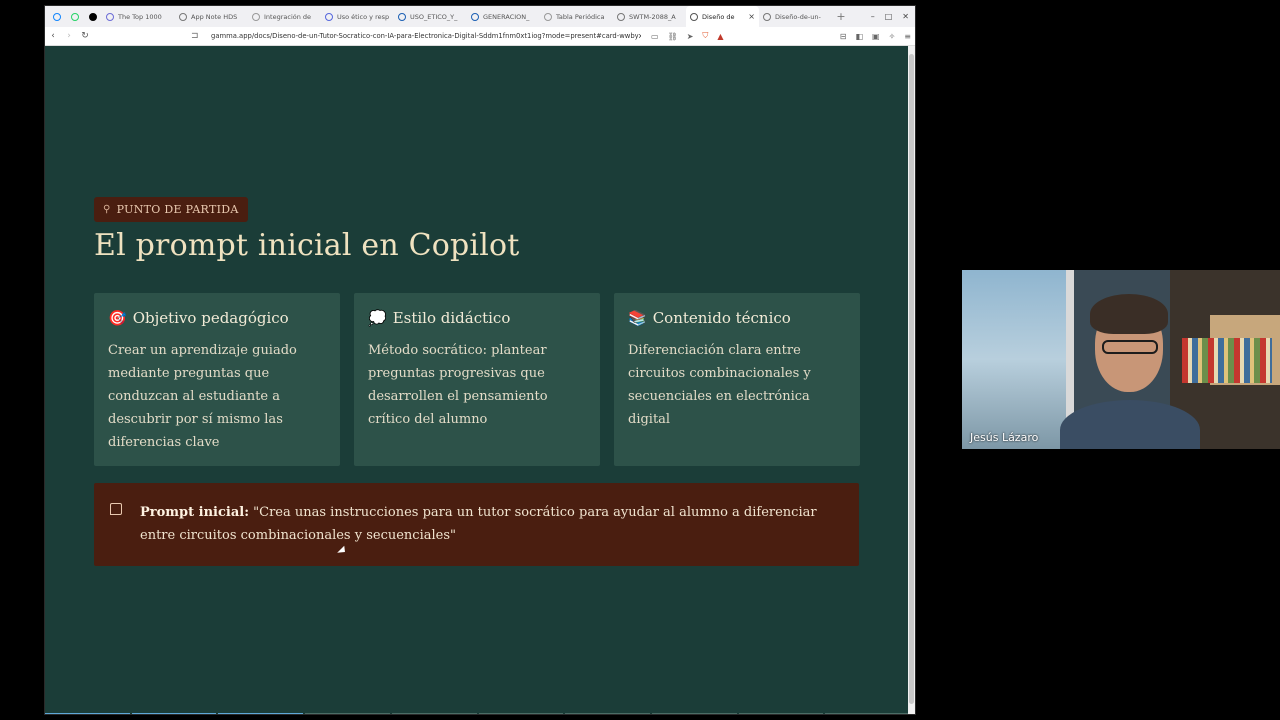  I want to click on wallet-icon: ▣, so click(876, 36).